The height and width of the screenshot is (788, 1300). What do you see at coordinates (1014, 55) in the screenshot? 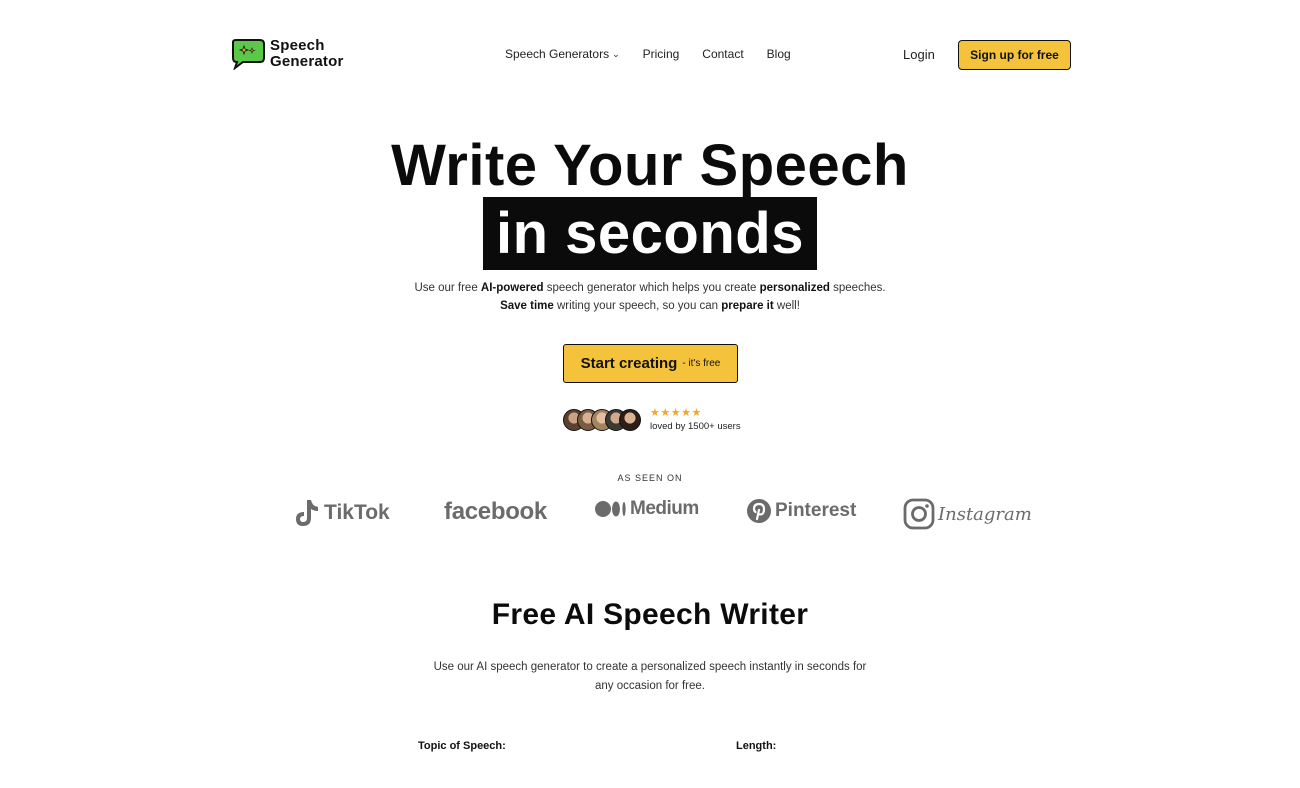
I see `signup-button: Sign up for free` at bounding box center [1014, 55].